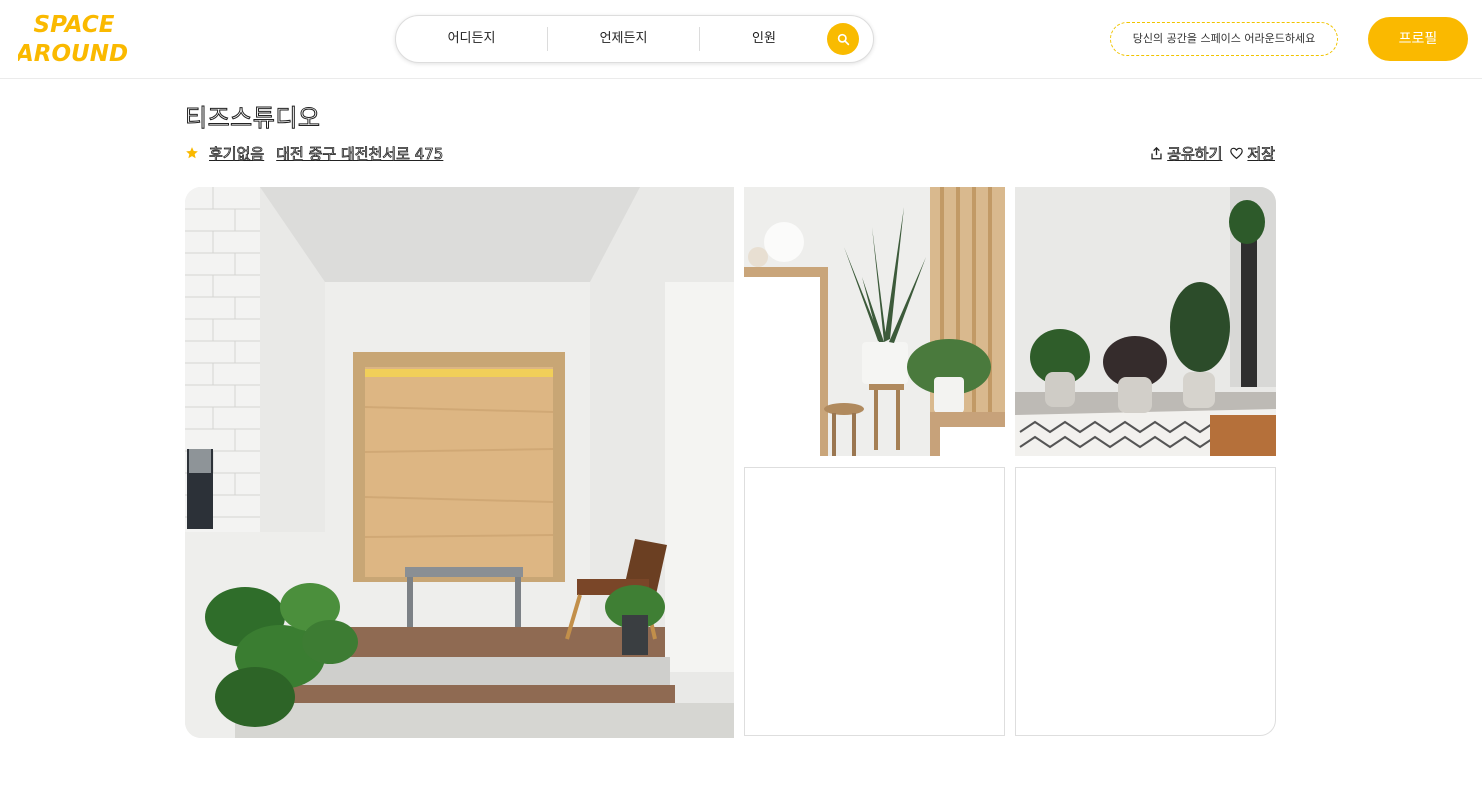  Describe the element at coordinates (623, 39) in the screenshot. I see `search-when: 언제든지` at that location.